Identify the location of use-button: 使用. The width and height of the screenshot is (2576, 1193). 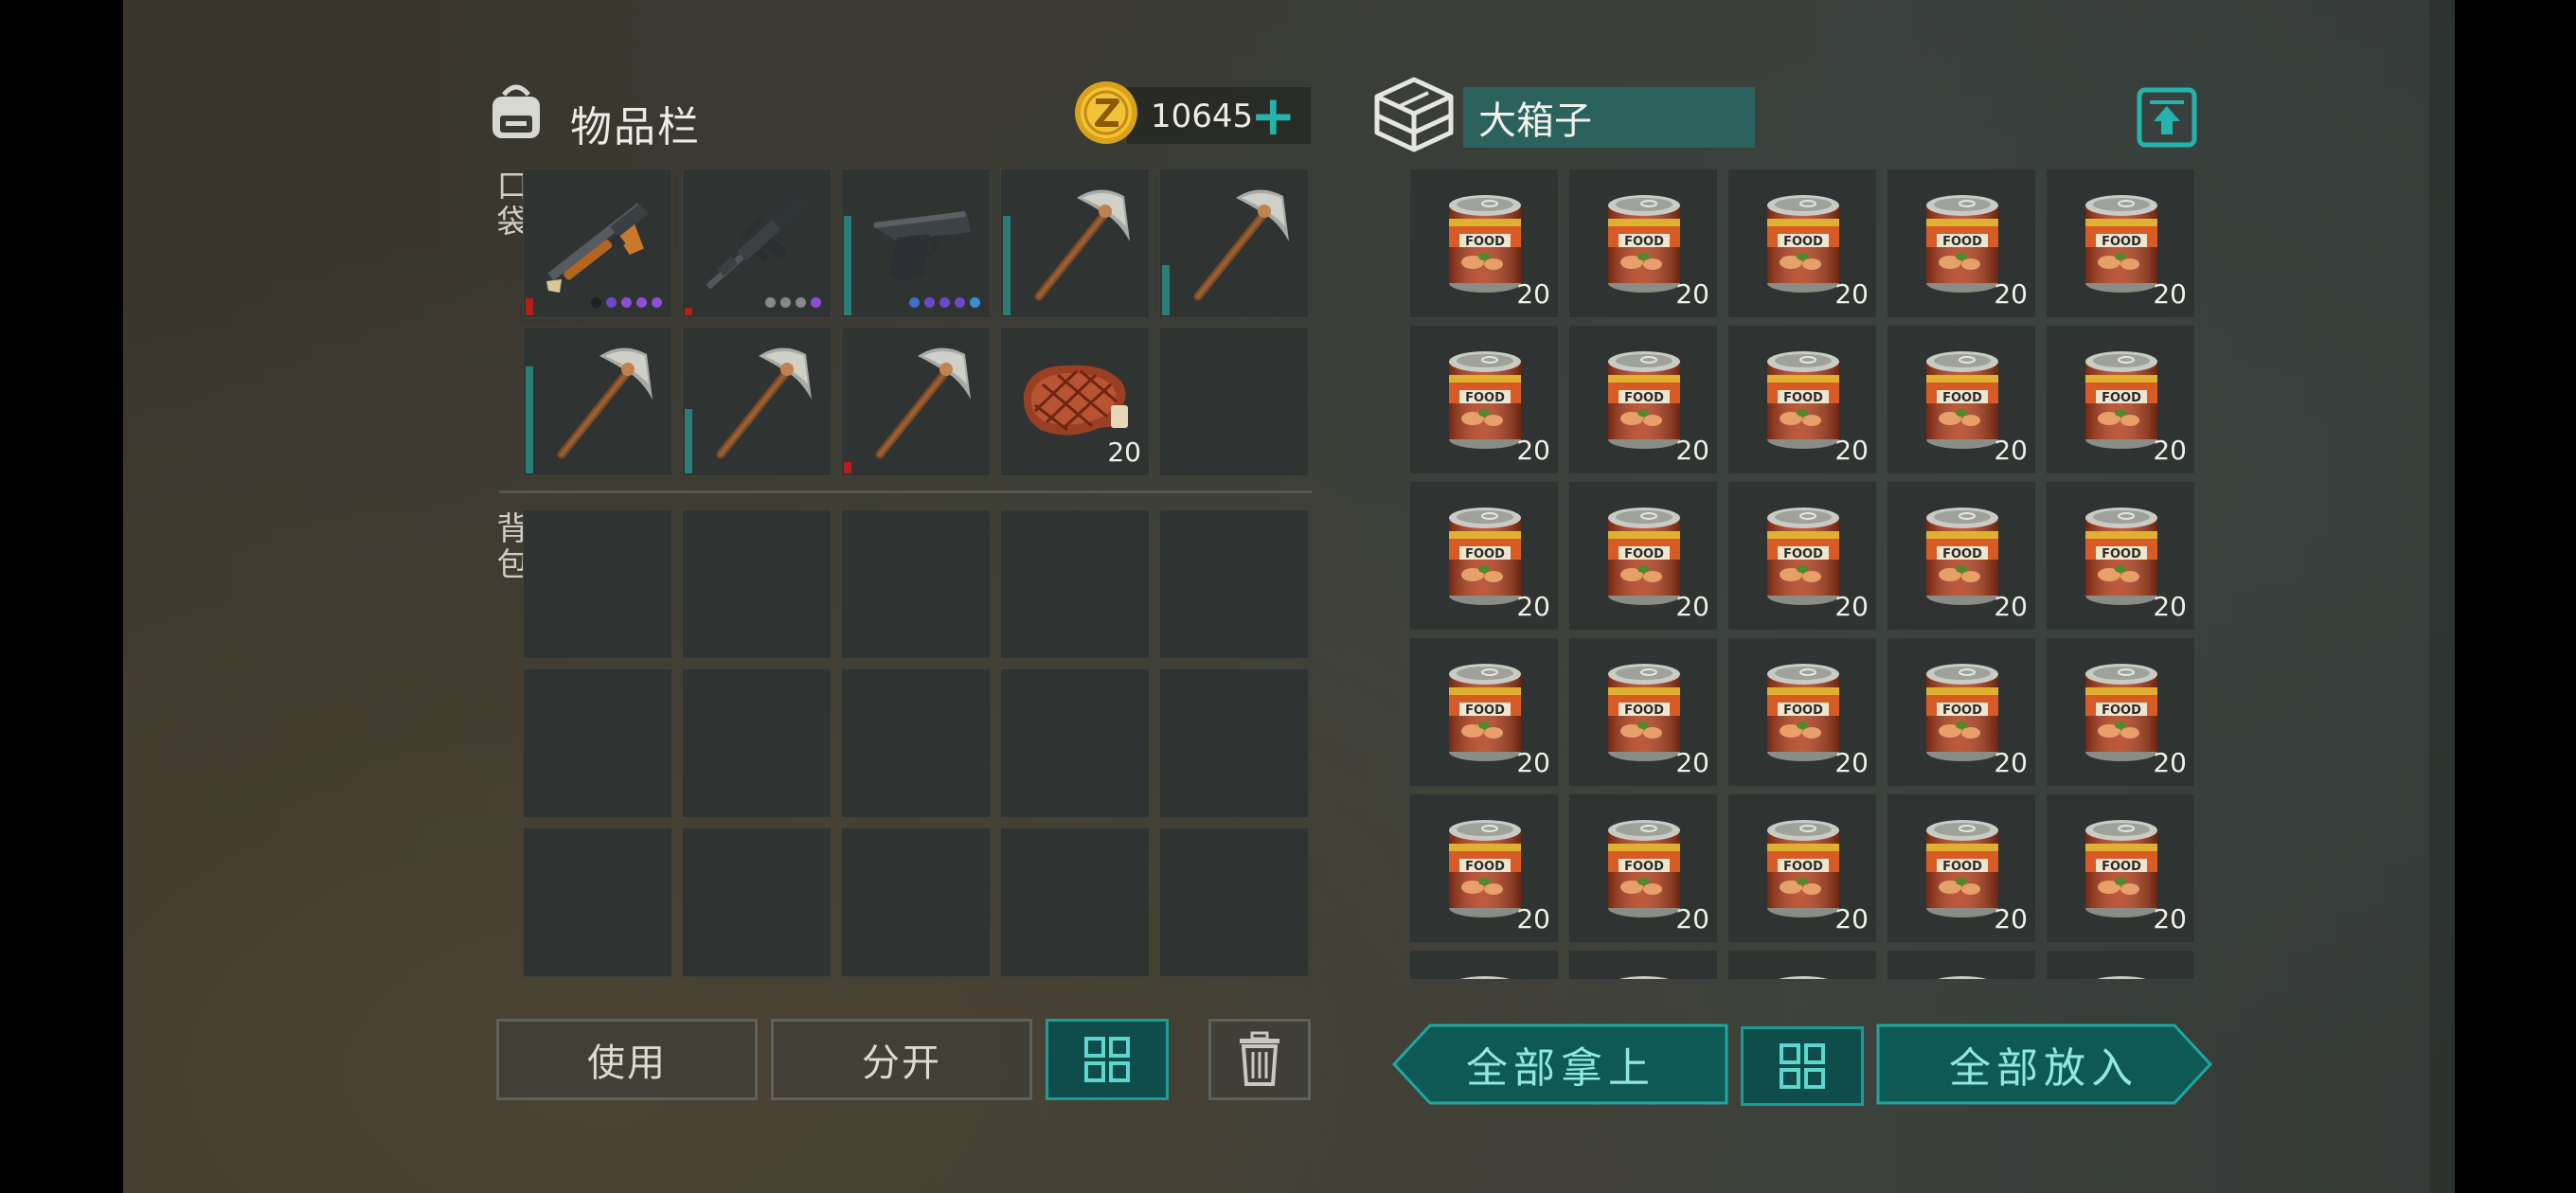
(627, 1059).